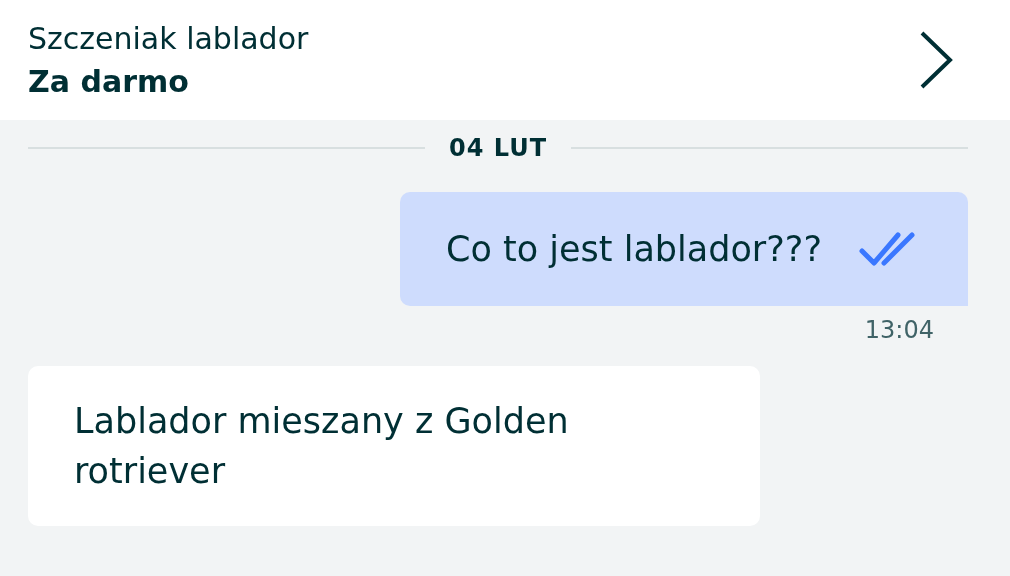  I want to click on date-separator: 04 LUT, so click(498, 148).